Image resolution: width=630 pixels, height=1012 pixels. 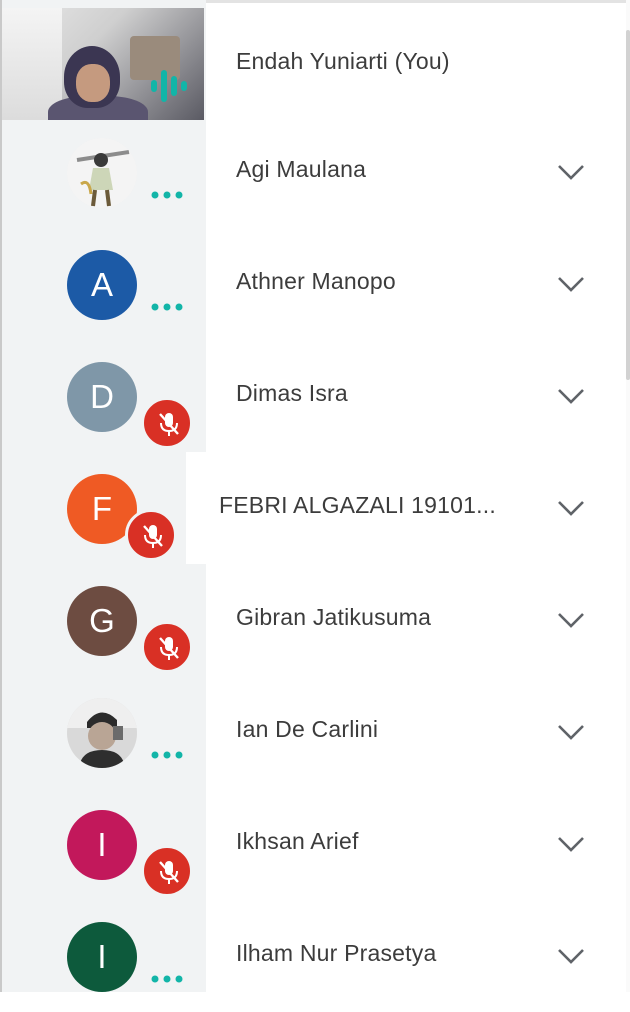 I want to click on participant-name: Ikhsan Arief, so click(x=297, y=841).